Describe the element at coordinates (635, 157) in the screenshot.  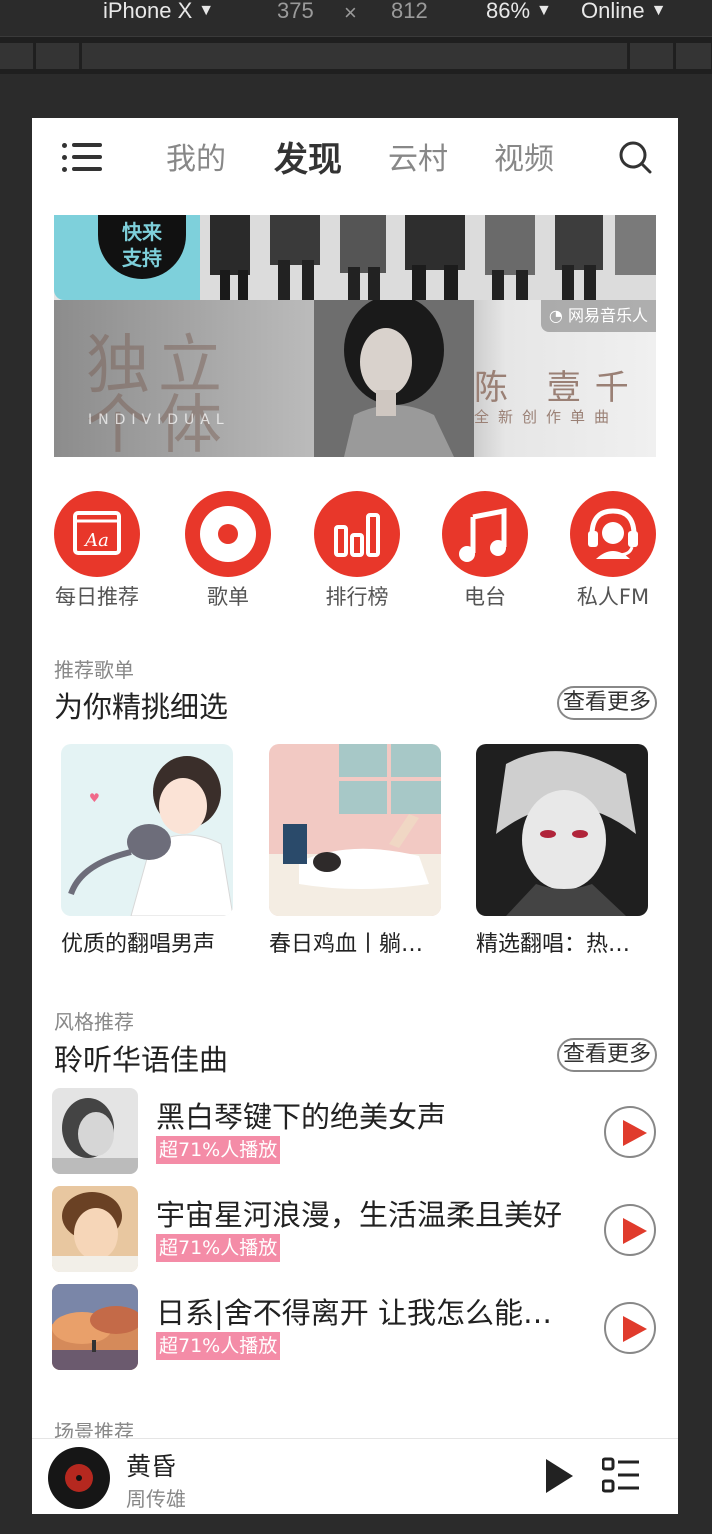
I see `search-icon` at that location.